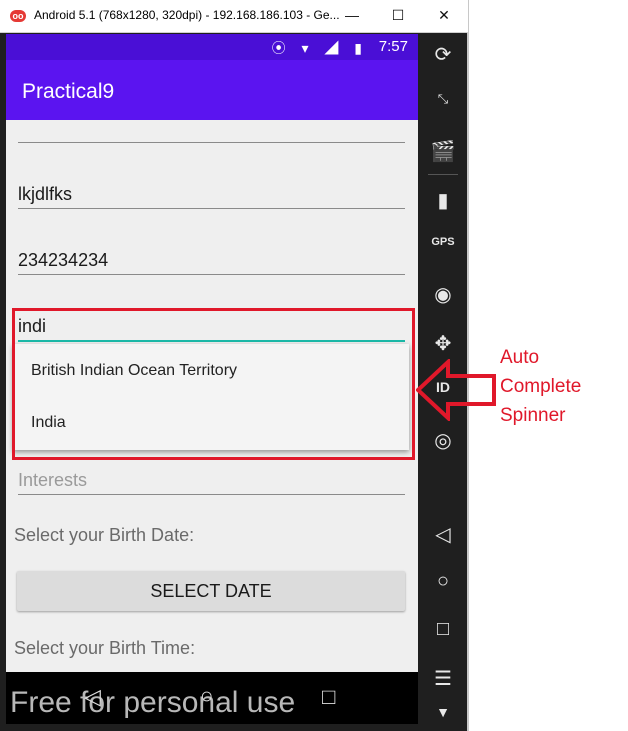 Image resolution: width=628 pixels, height=731 pixels. What do you see at coordinates (443, 151) in the screenshot?
I see `screencast-icon: 🎬` at bounding box center [443, 151].